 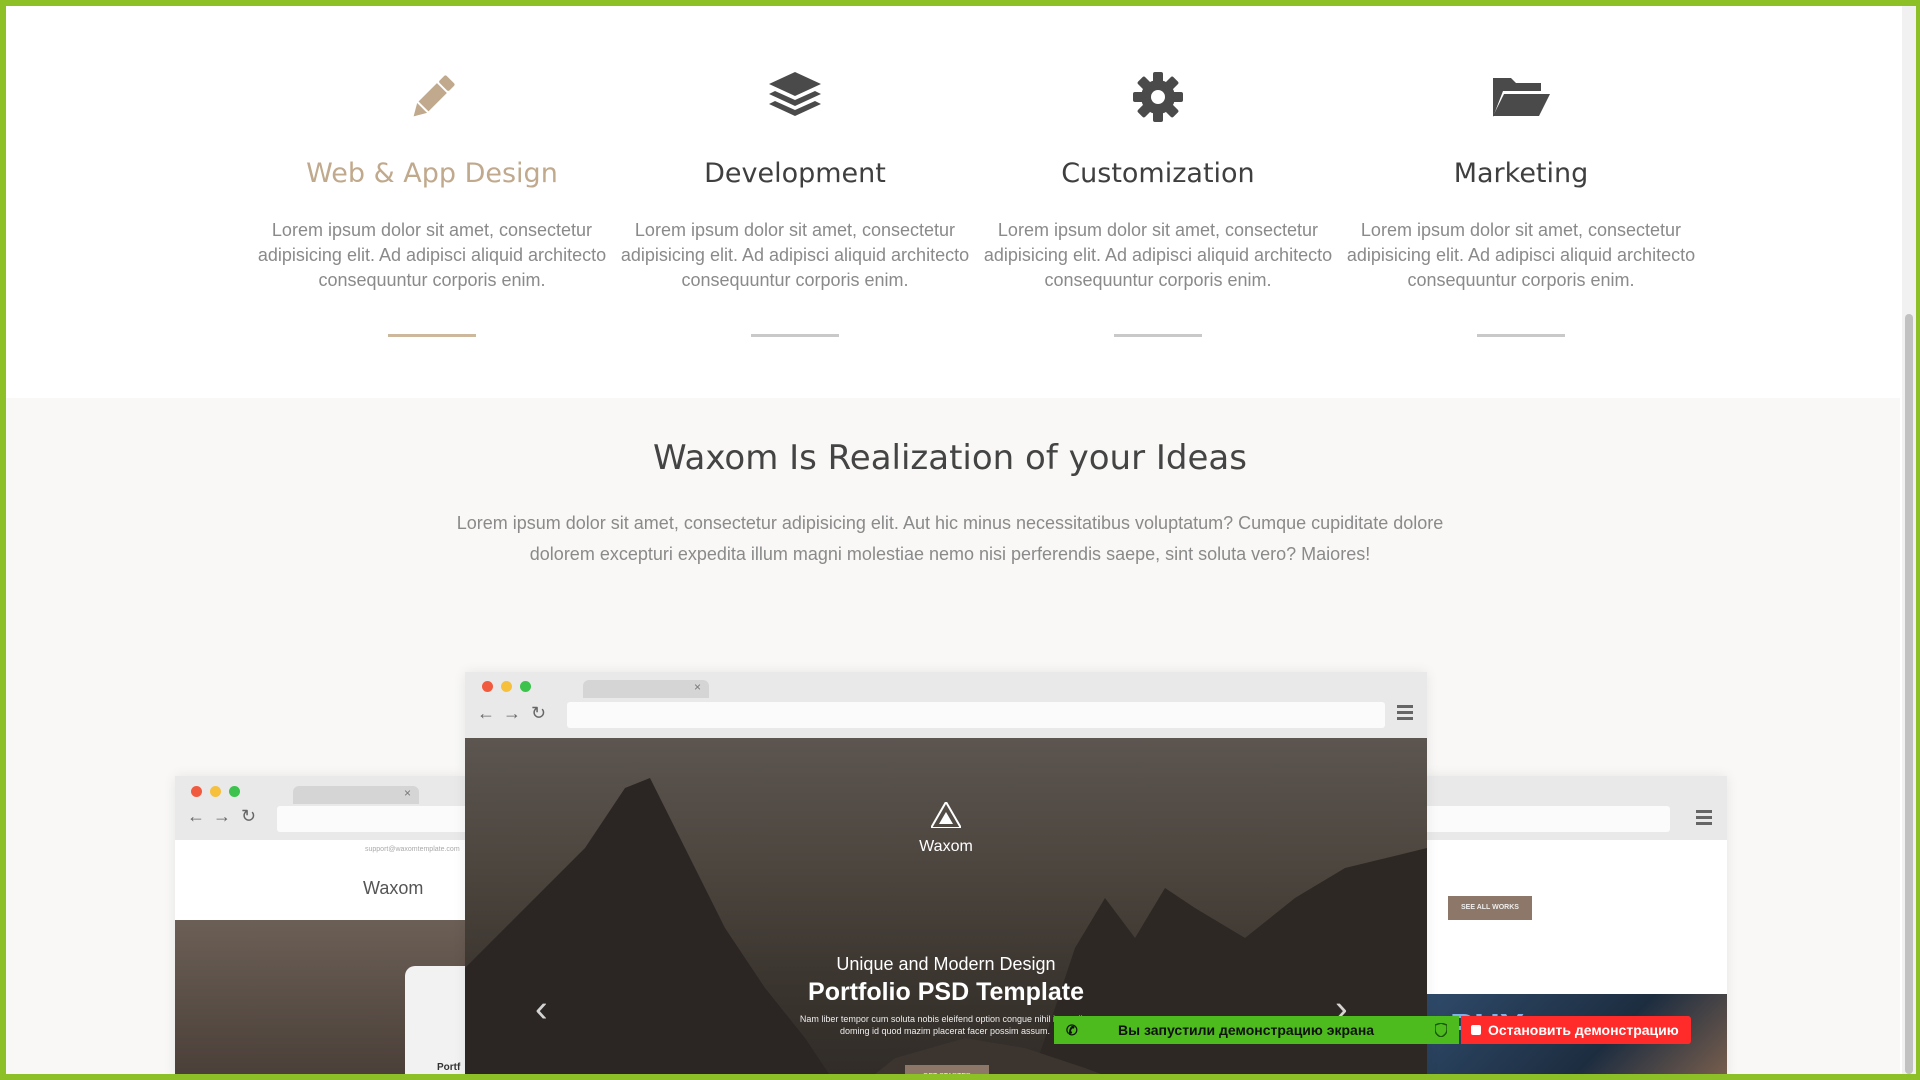 I want to click on gear-icon, so click(x=1158, y=105).